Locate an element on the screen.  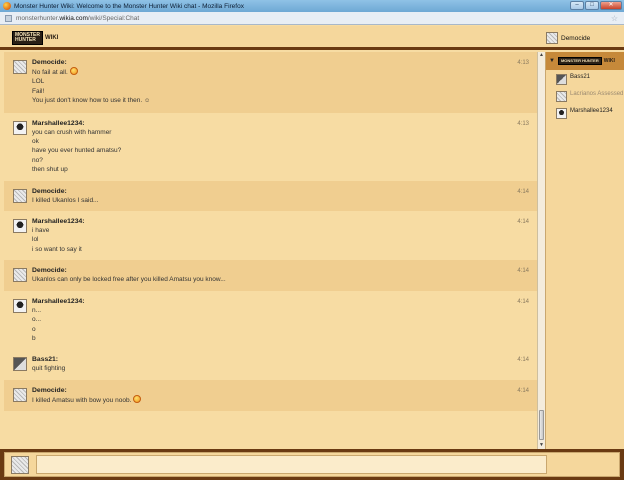
message-text-content: i have is located at coordinates (41, 231).